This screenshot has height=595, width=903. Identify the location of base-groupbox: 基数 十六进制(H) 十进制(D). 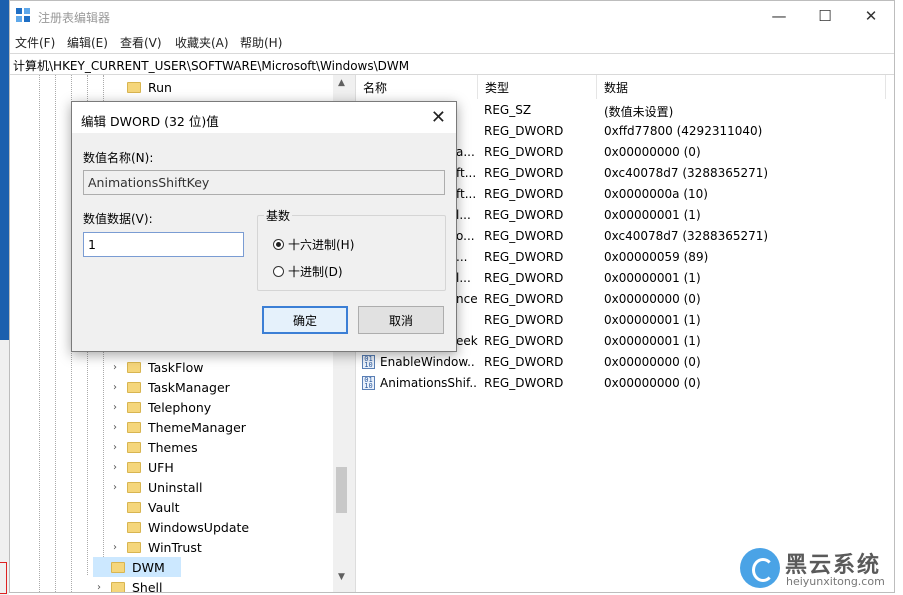
(351, 249).